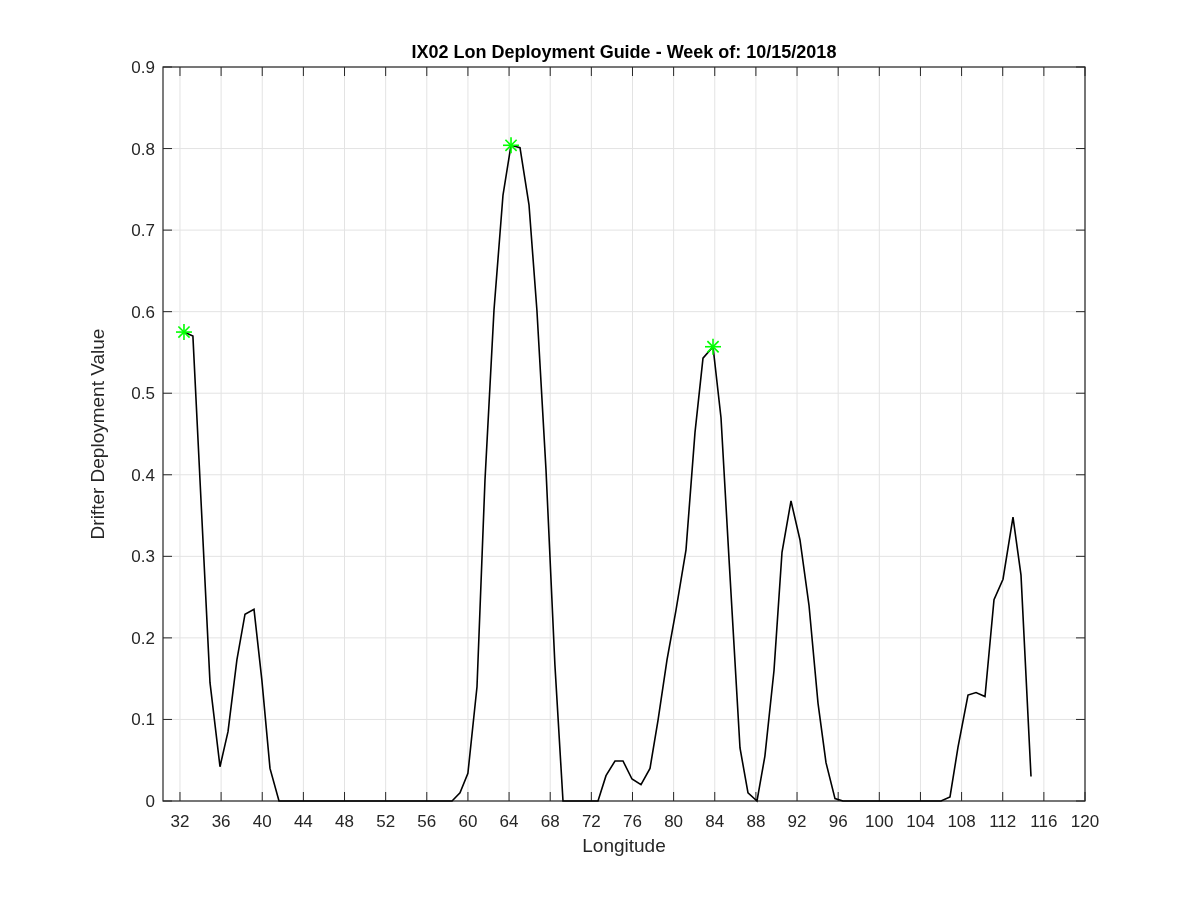  What do you see at coordinates (1085, 821) in the screenshot?
I see `tick-label: 120` at bounding box center [1085, 821].